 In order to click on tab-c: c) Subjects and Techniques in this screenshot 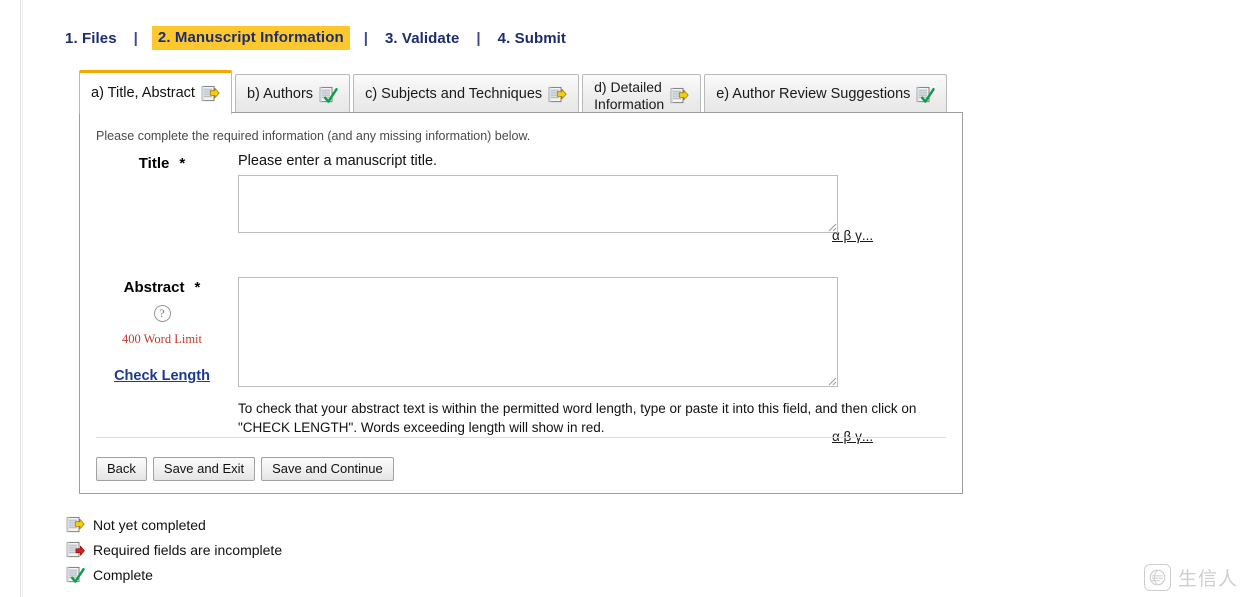, I will do `click(466, 94)`.